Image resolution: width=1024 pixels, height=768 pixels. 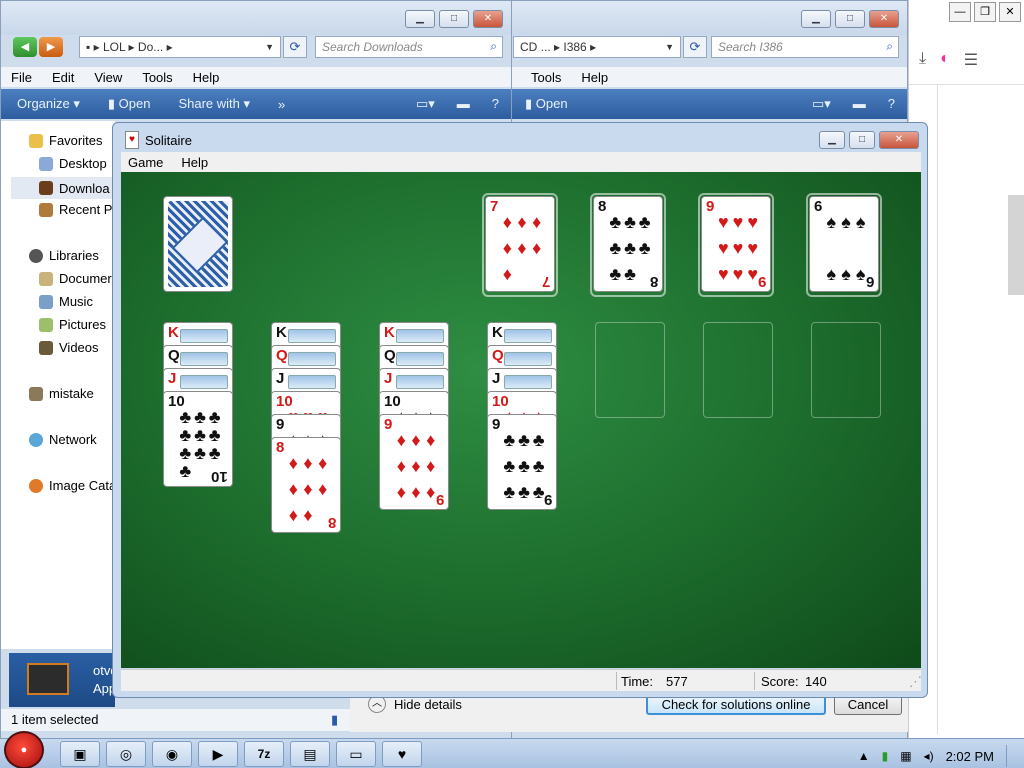 What do you see at coordinates (256, 104) in the screenshot?
I see `explorer-downloads-command-bar: Organize ▾ ▮ Open Share with ▾ » ▭▾ ▬ ?` at bounding box center [256, 104].